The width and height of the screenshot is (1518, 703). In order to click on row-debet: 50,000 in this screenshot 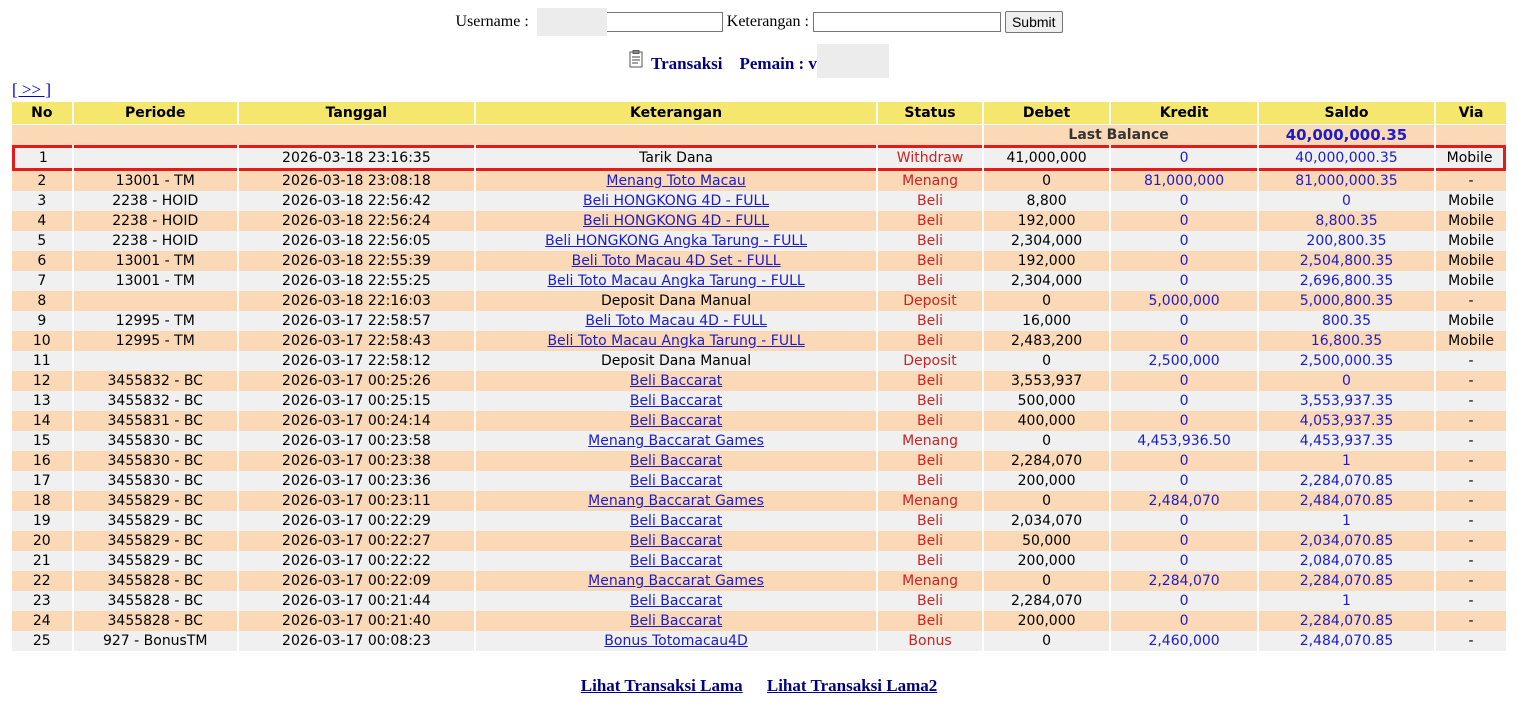, I will do `click(1046, 541)`.